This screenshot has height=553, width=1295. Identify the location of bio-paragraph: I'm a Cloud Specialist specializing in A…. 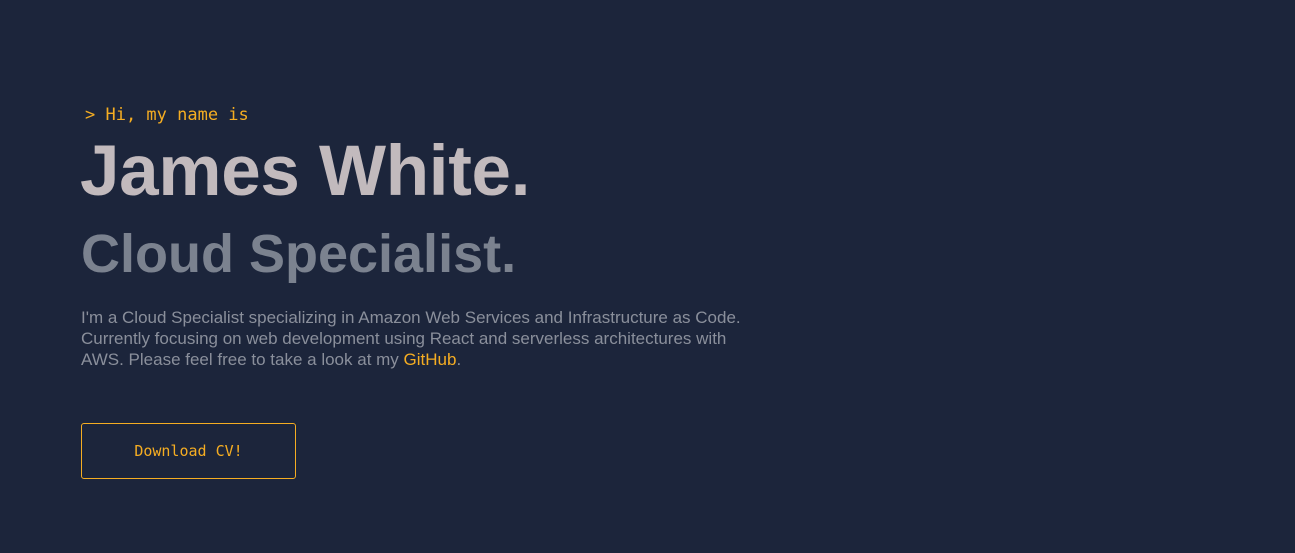
(411, 338).